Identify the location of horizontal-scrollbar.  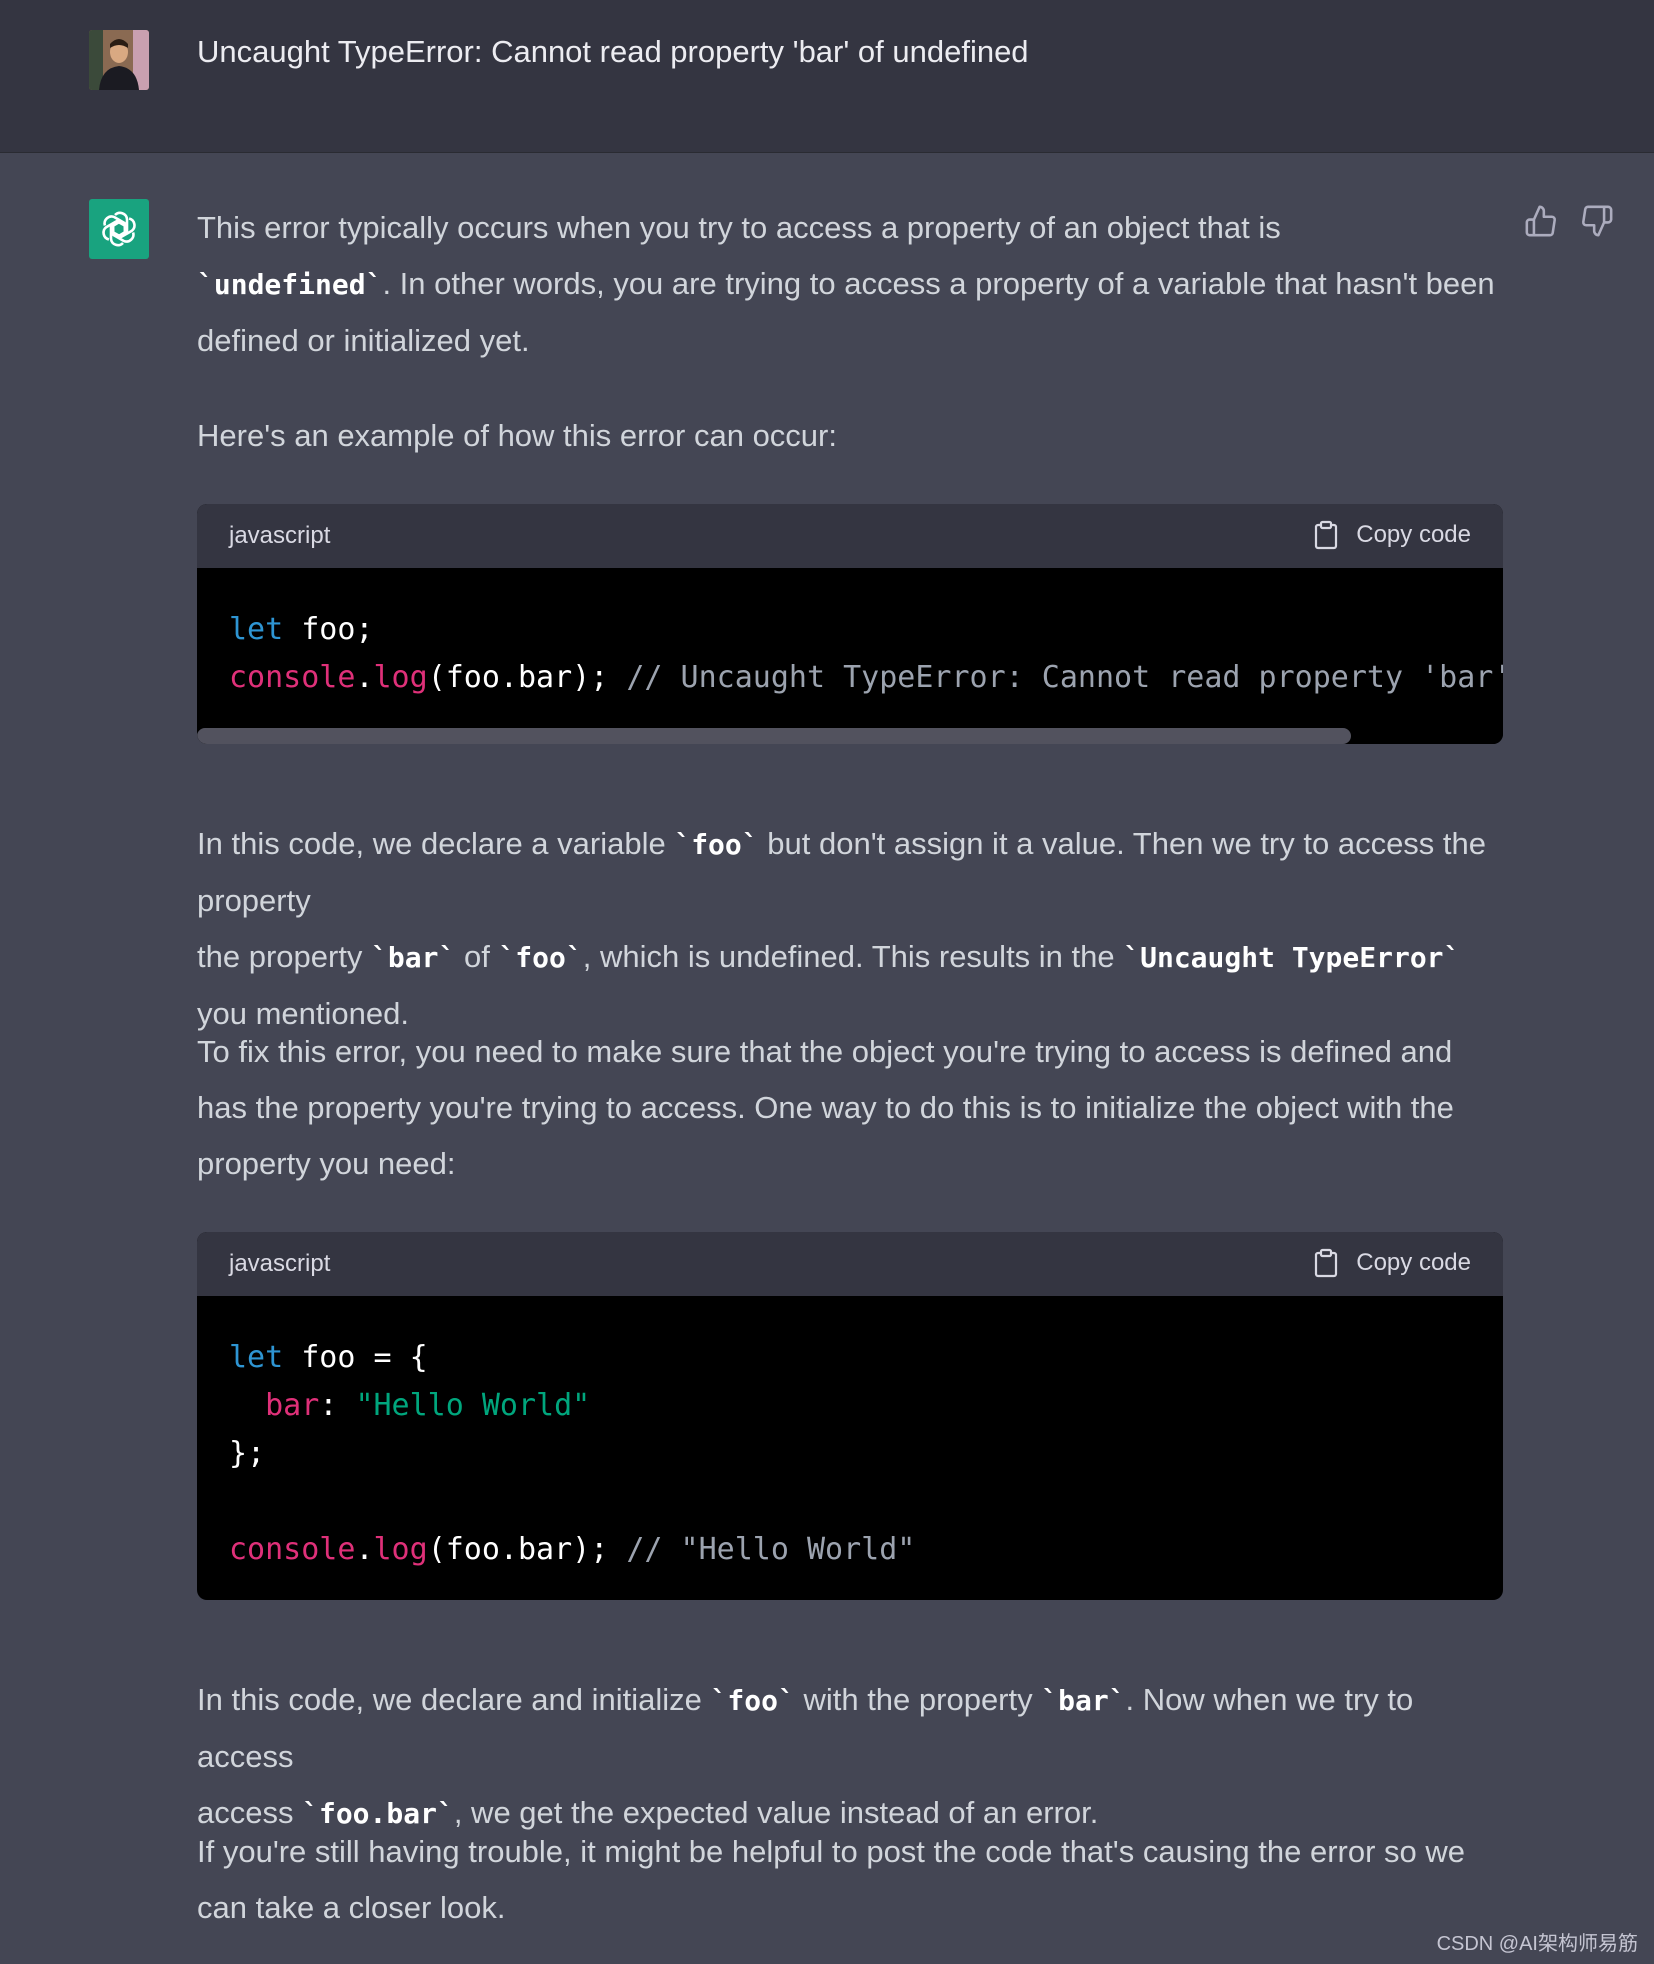
(850, 736).